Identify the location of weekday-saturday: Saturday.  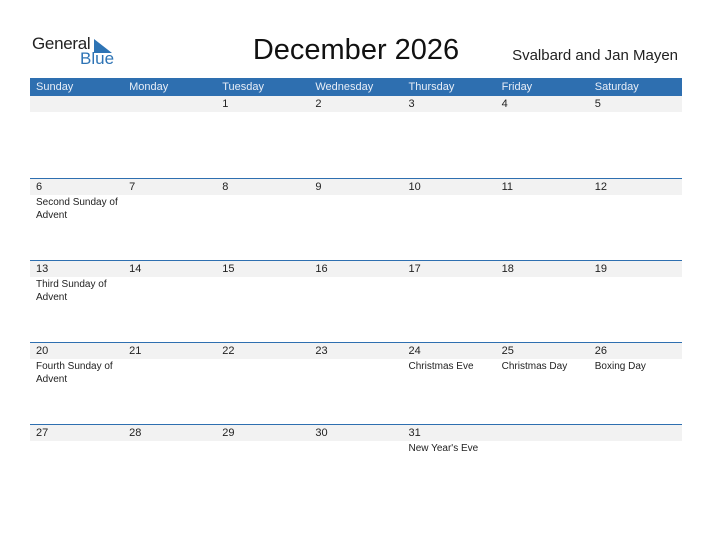
(616, 87).